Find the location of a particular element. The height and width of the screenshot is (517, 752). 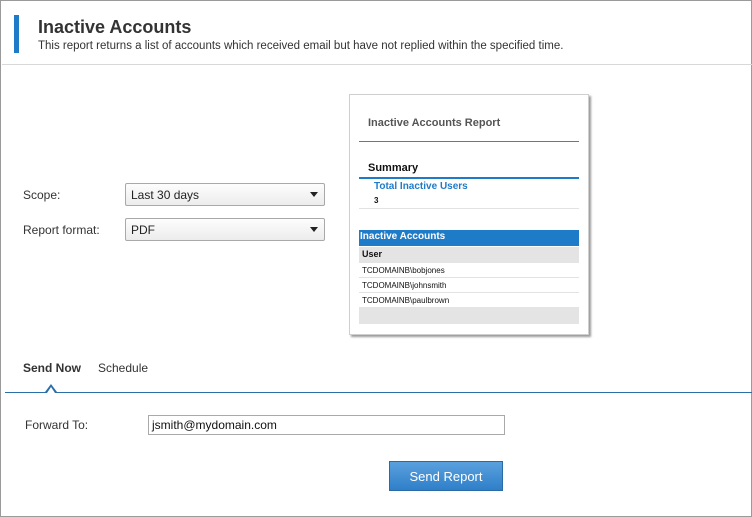

preview-total-value: 3 is located at coordinates (376, 200).